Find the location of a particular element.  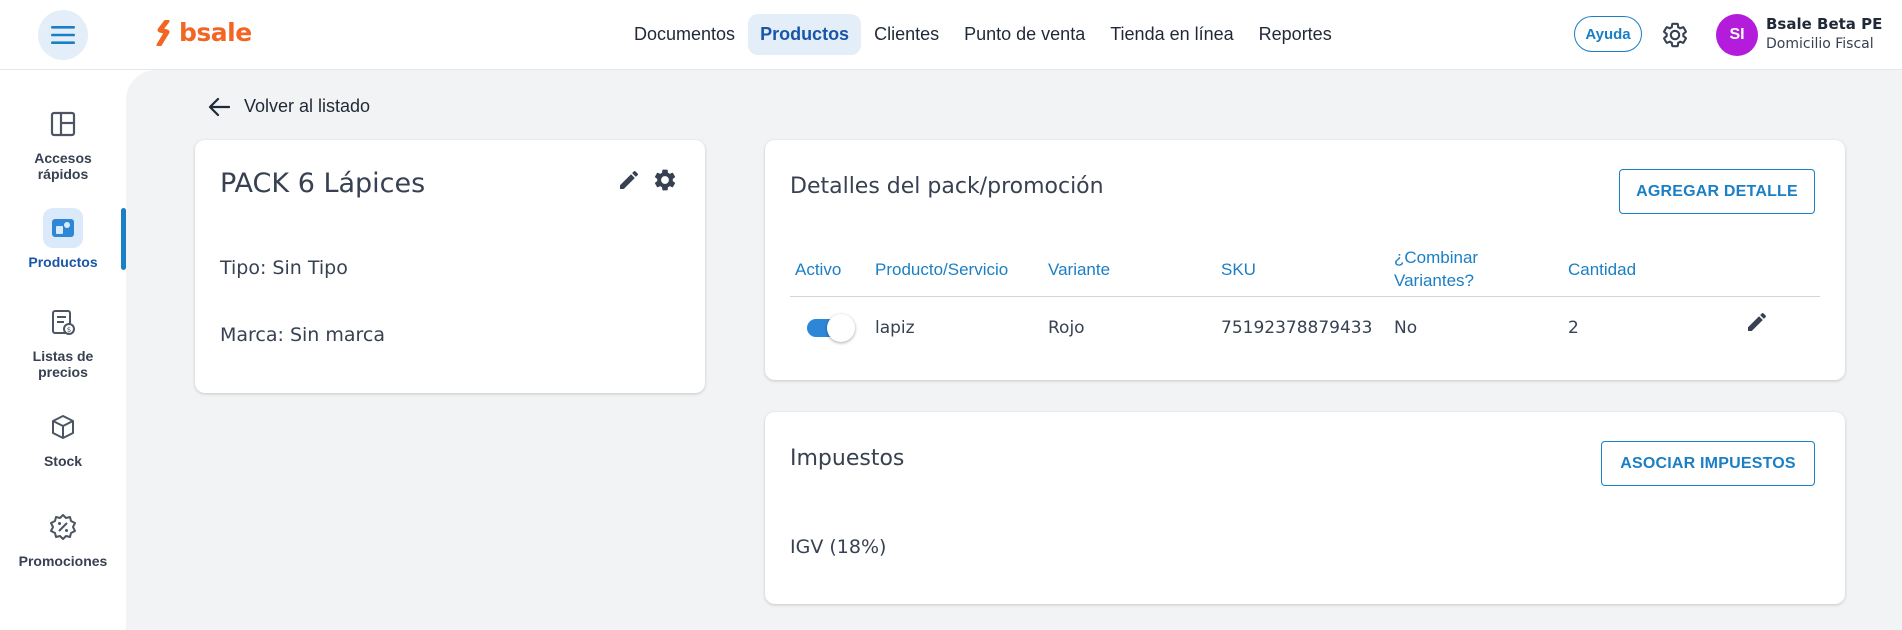

sidebar-item-accesos-rapidos: Accesos rápidos is located at coordinates (63, 143).